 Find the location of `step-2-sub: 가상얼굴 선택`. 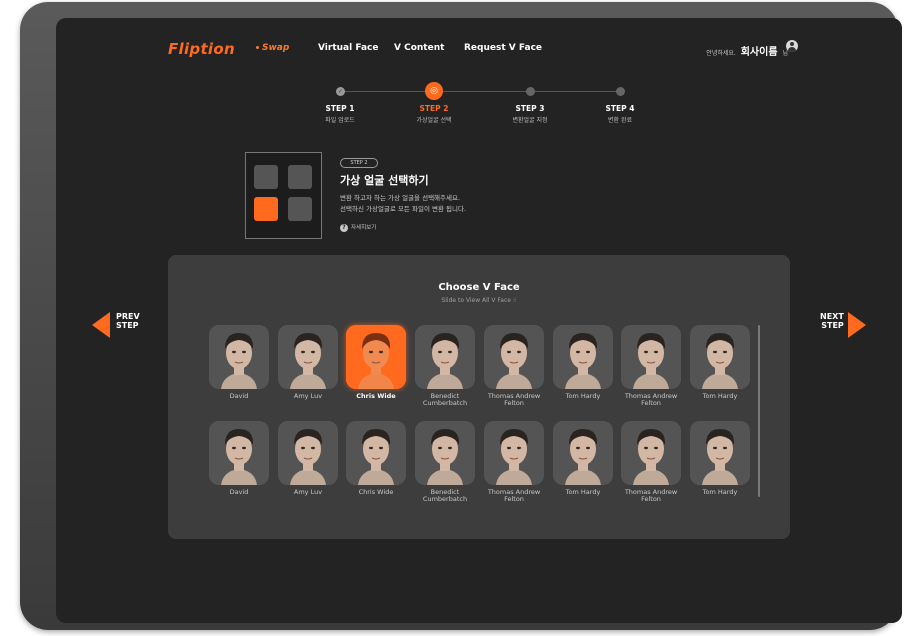

step-2-sub: 가상얼굴 선택 is located at coordinates (434, 120).